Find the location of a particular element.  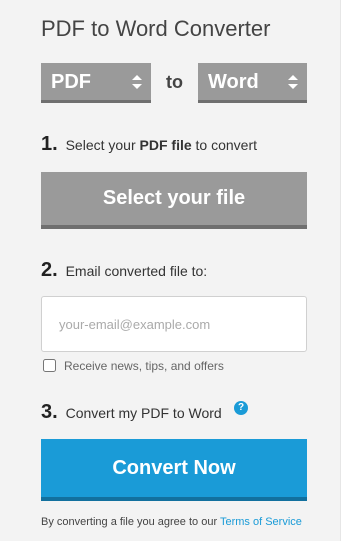

step-1-text-bold: PDF file is located at coordinates (165, 145).